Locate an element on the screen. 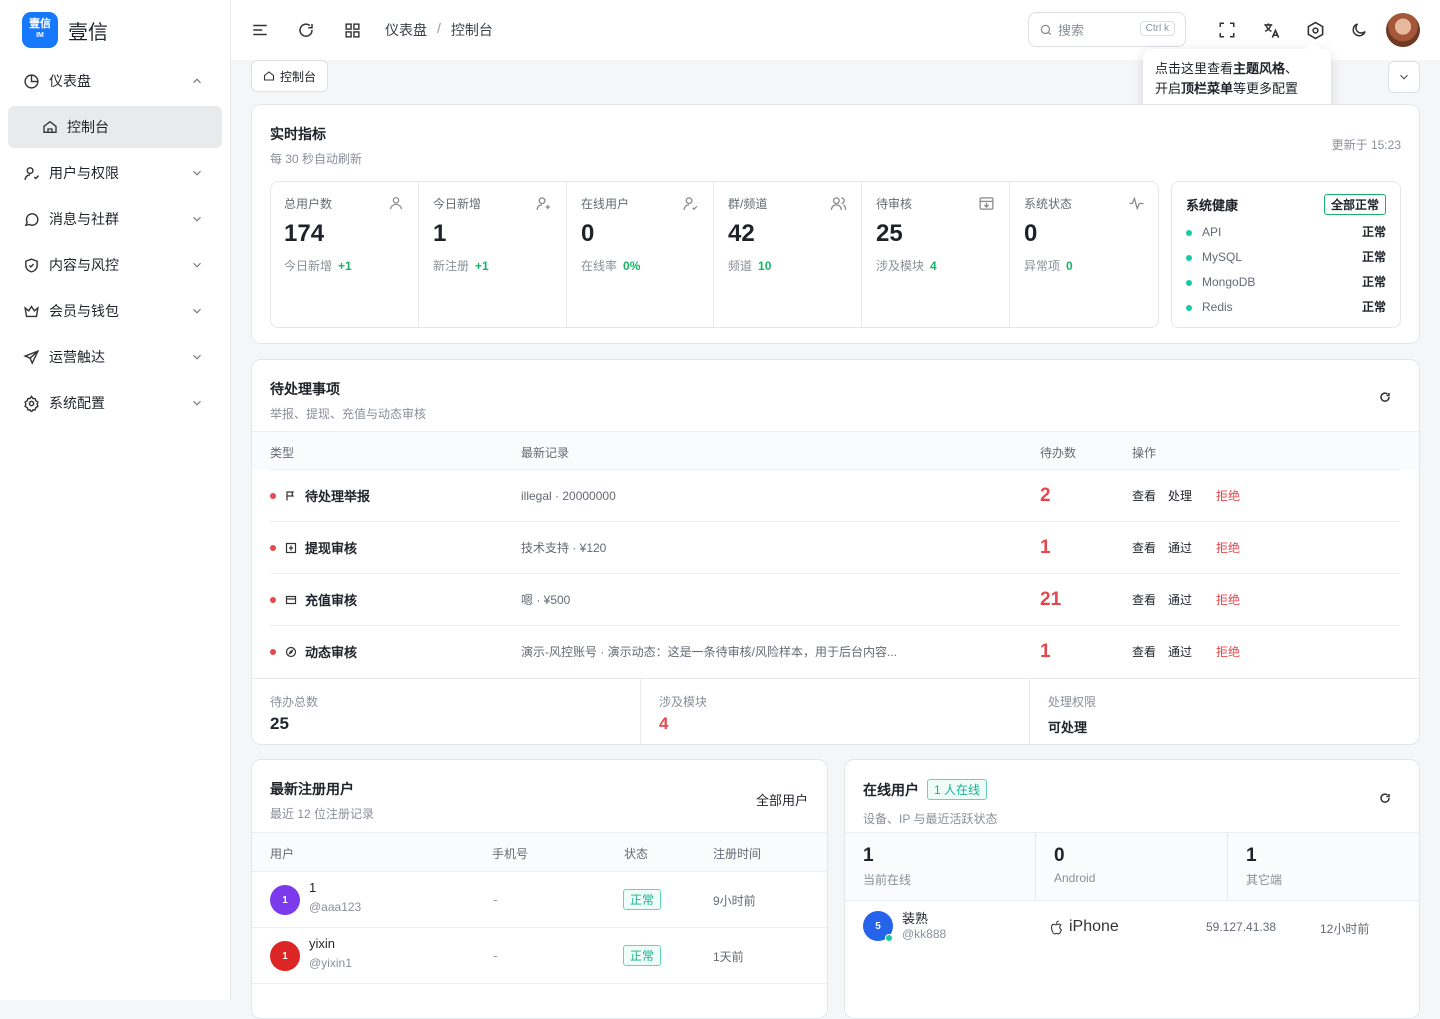 The width and height of the screenshot is (1440, 1019). column-header-count: 待办数 is located at coordinates (1058, 453).